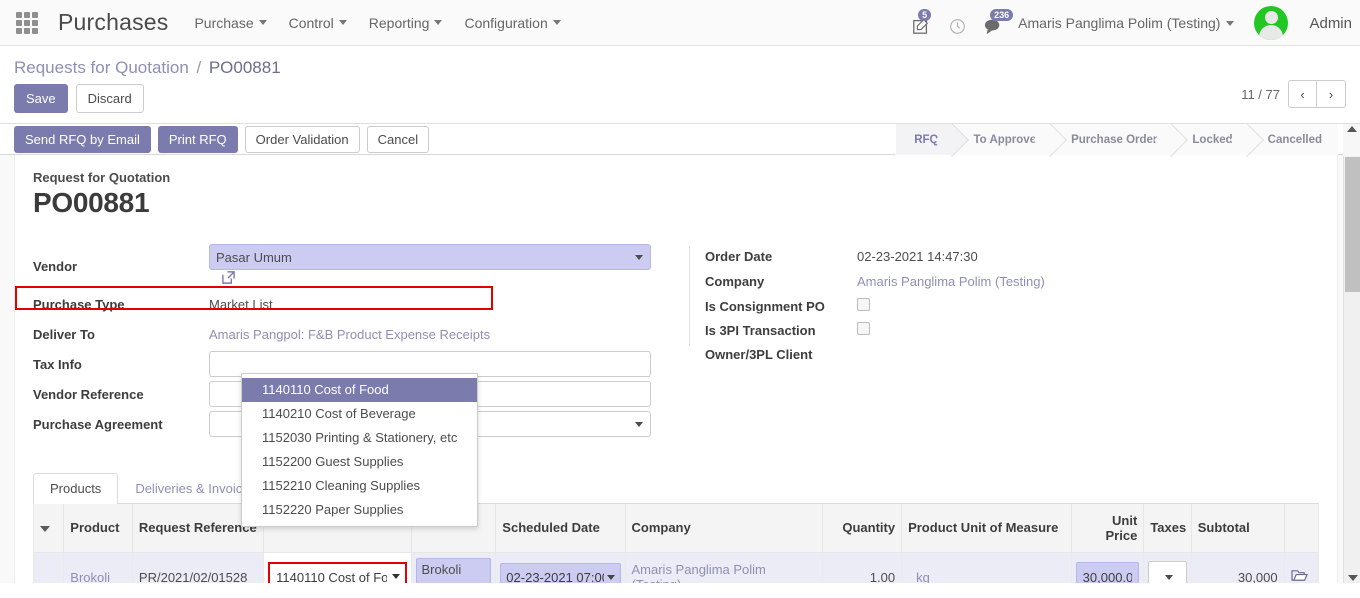 This screenshot has height=598, width=1360. What do you see at coordinates (765, 306) in the screenshot?
I see `field-is-consignment-po-label: Is Consignment PO` at bounding box center [765, 306].